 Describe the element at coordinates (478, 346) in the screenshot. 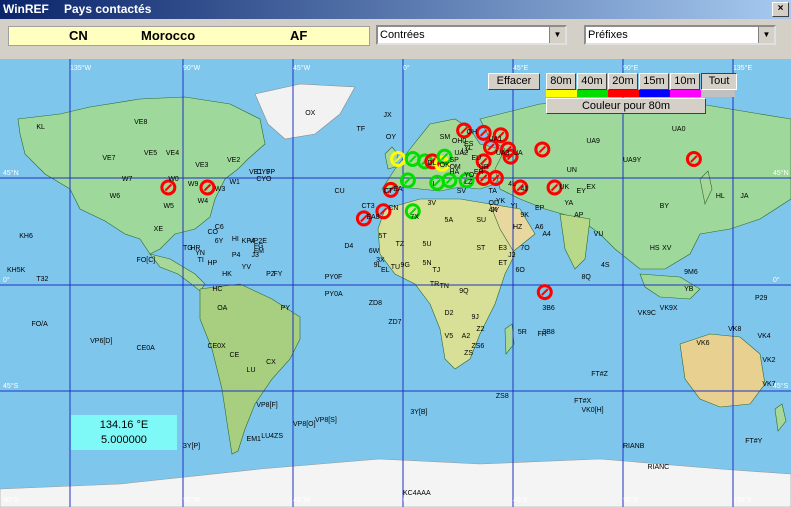

I see `prefix-label: ZS6` at that location.